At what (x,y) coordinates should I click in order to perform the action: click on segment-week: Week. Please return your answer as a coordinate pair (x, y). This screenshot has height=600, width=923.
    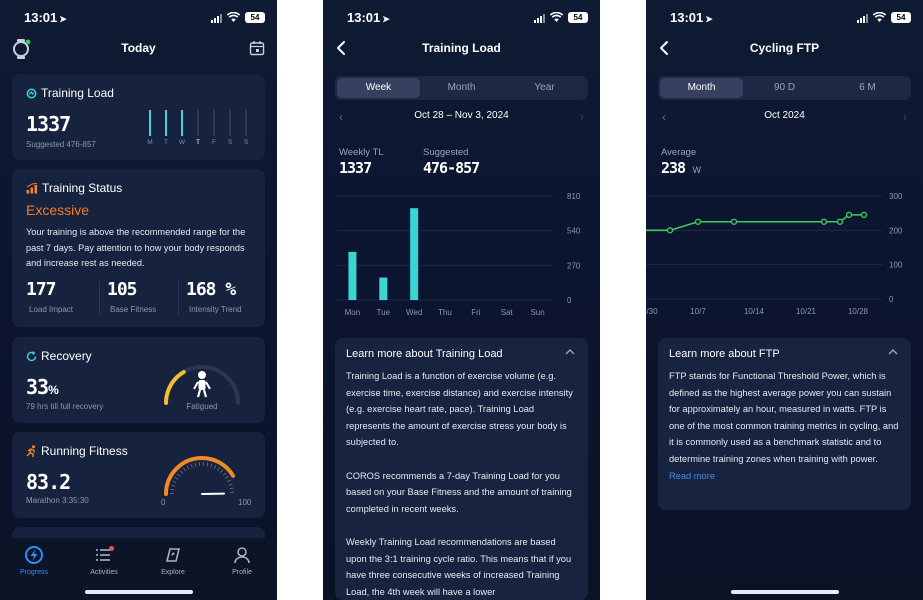
    Looking at the image, I should click on (378, 88).